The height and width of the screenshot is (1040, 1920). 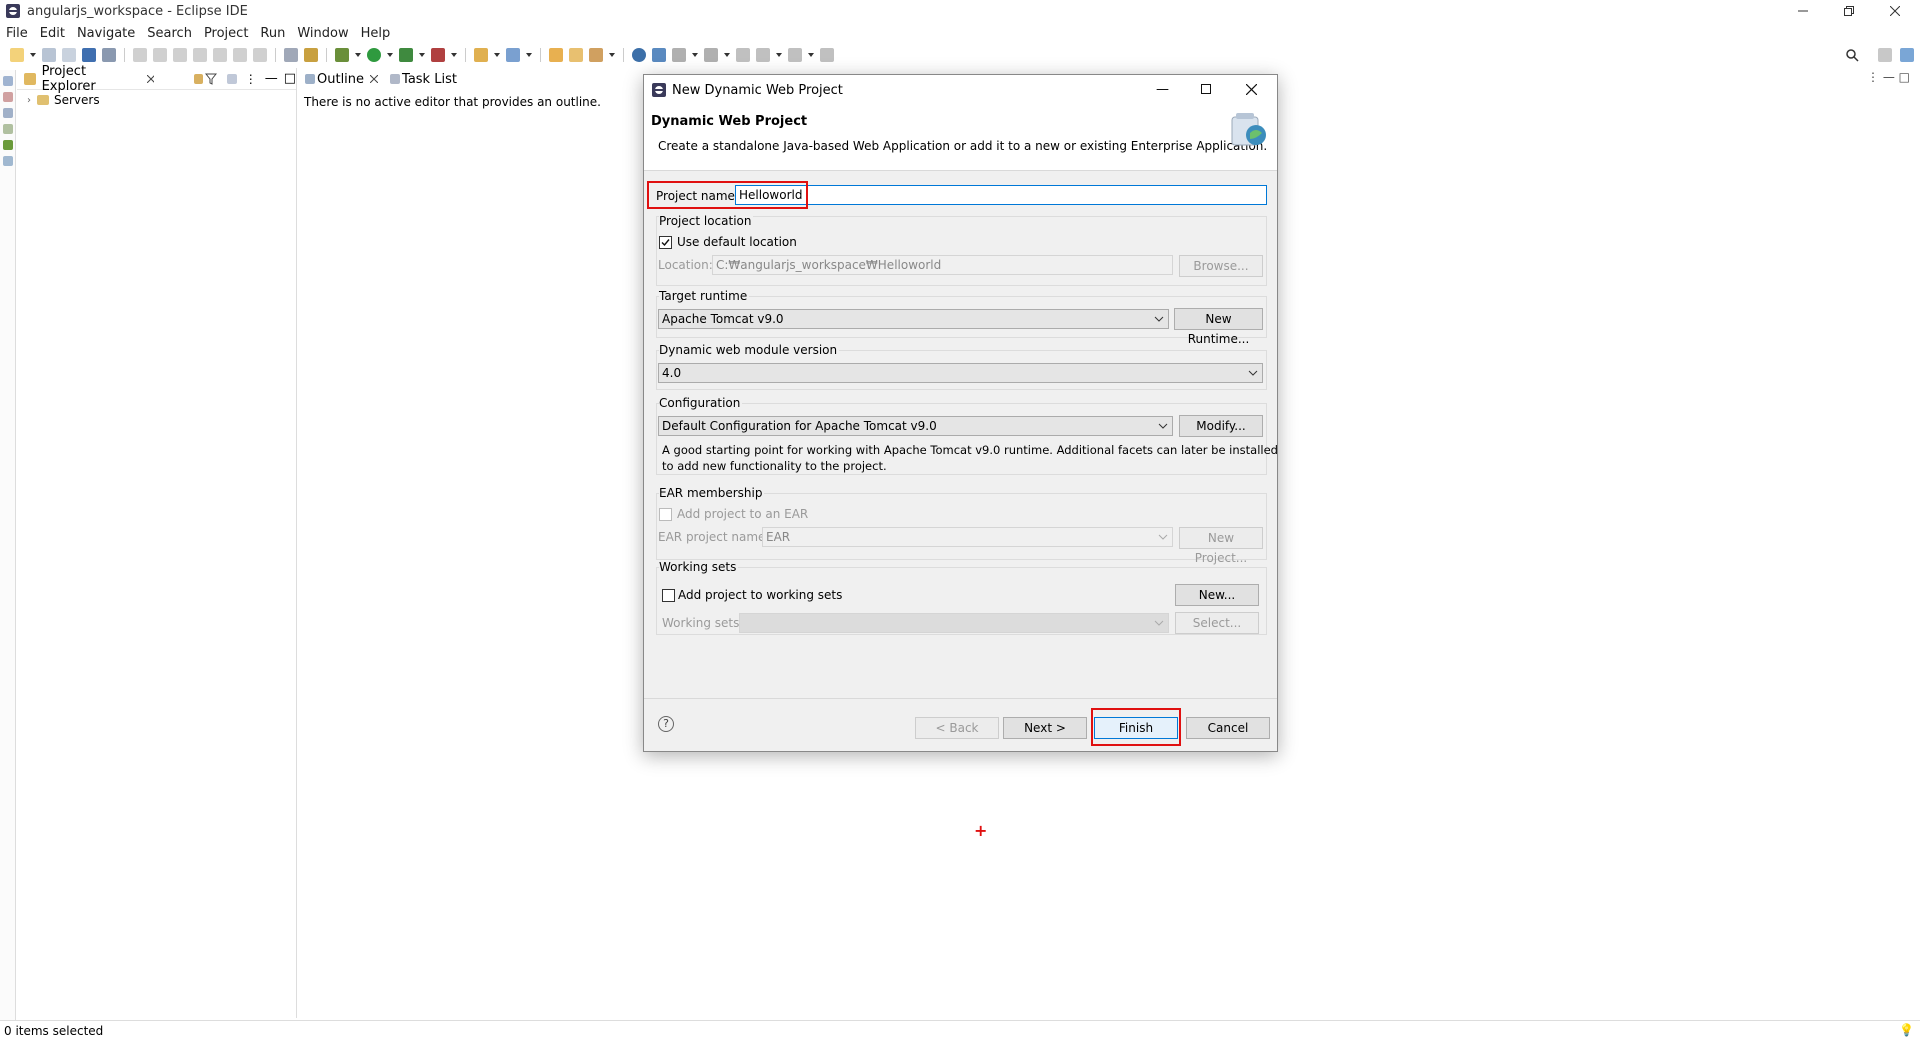 I want to click on module-version-value: 4.0, so click(x=672, y=373).